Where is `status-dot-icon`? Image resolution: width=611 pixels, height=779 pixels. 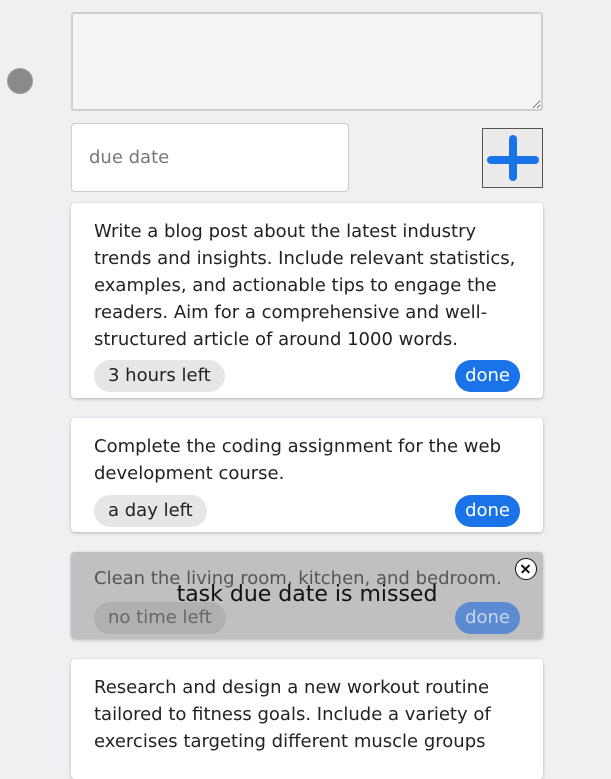 status-dot-icon is located at coordinates (20, 81).